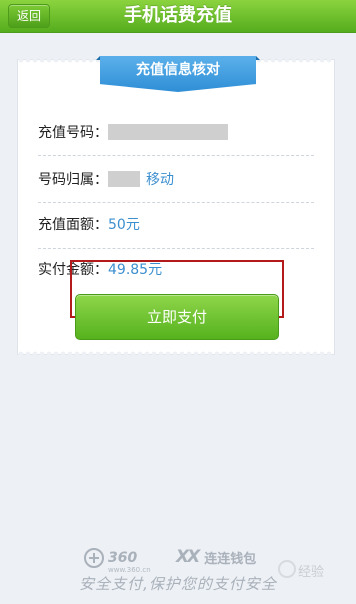  Describe the element at coordinates (73, 180) in the screenshot. I see `row-label: 号码归属：` at that location.